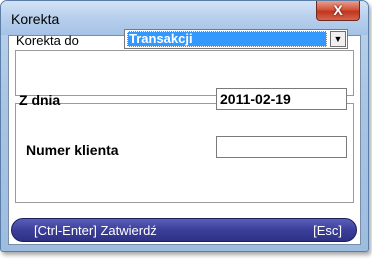  I want to click on cancel-button: [Esc], so click(327, 230).